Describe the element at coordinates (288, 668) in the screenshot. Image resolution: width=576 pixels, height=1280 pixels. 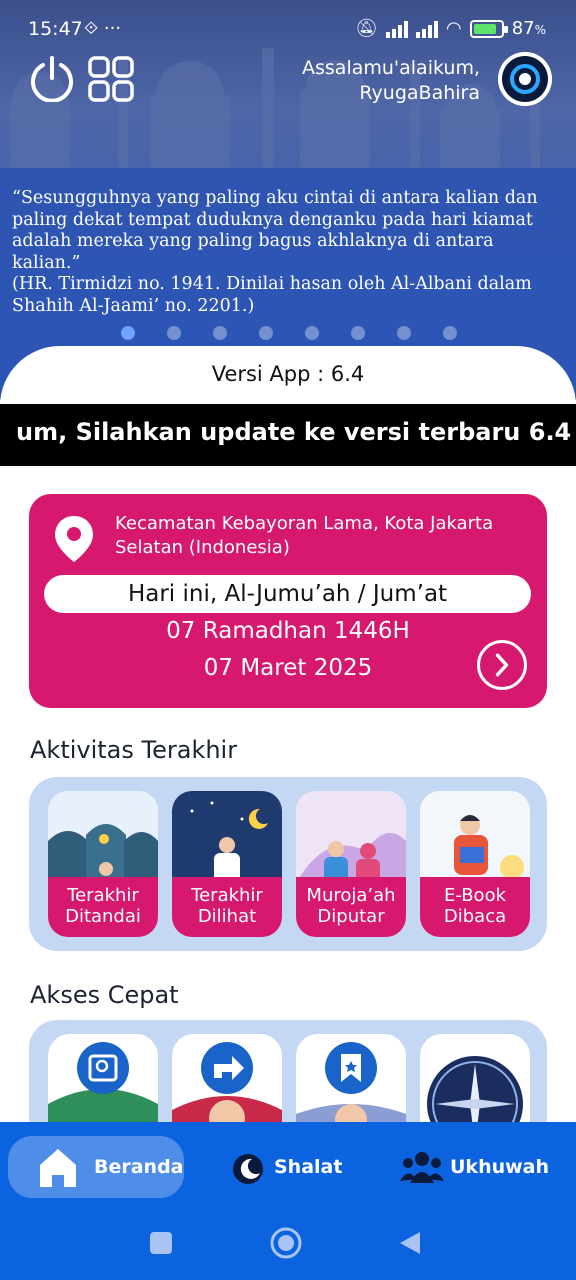
I see `gregorian-date: 07 Maret 2025` at that location.